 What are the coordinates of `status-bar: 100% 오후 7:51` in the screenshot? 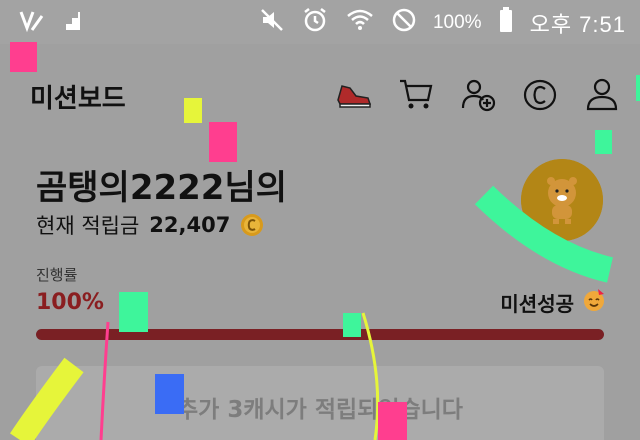 It's located at (320, 22).